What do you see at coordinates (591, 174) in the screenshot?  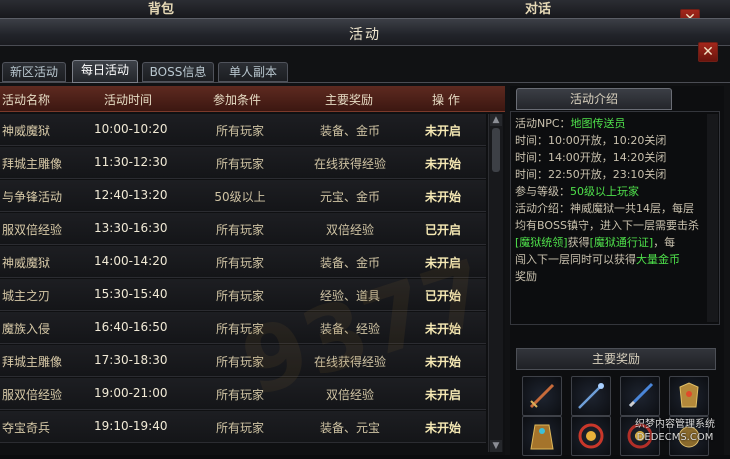 I see `time-line-3: 时间：22:50开放，23:10关闭` at bounding box center [591, 174].